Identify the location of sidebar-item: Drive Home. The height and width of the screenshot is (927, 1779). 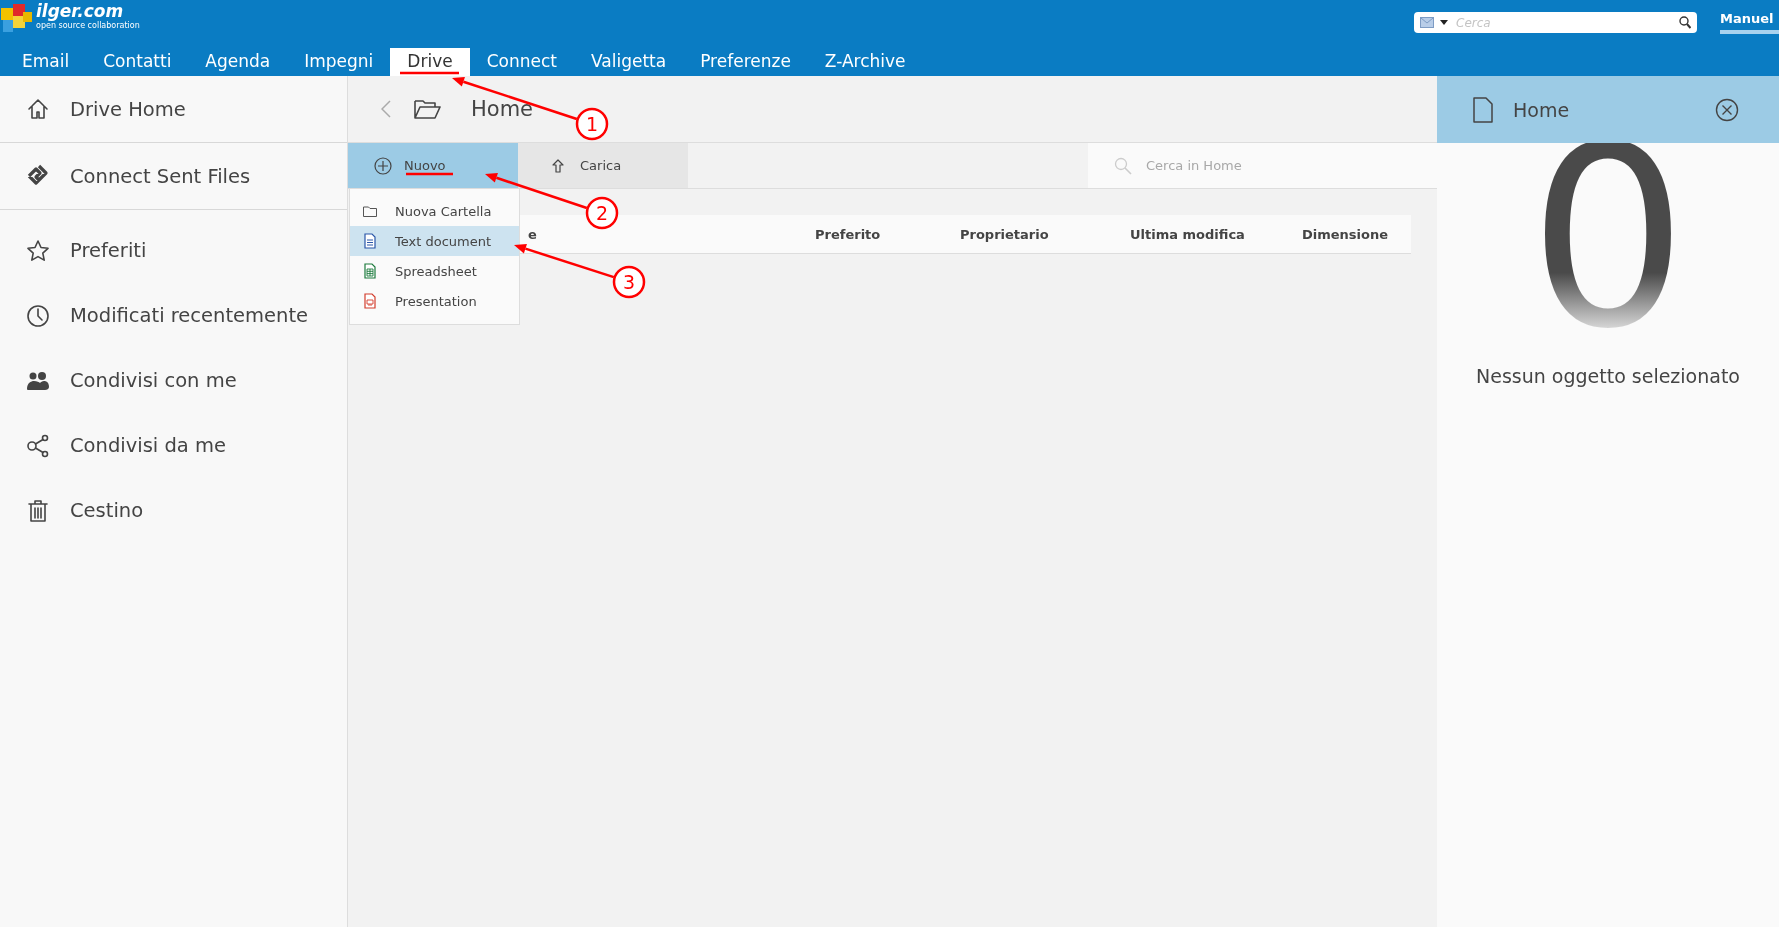
(173, 109).